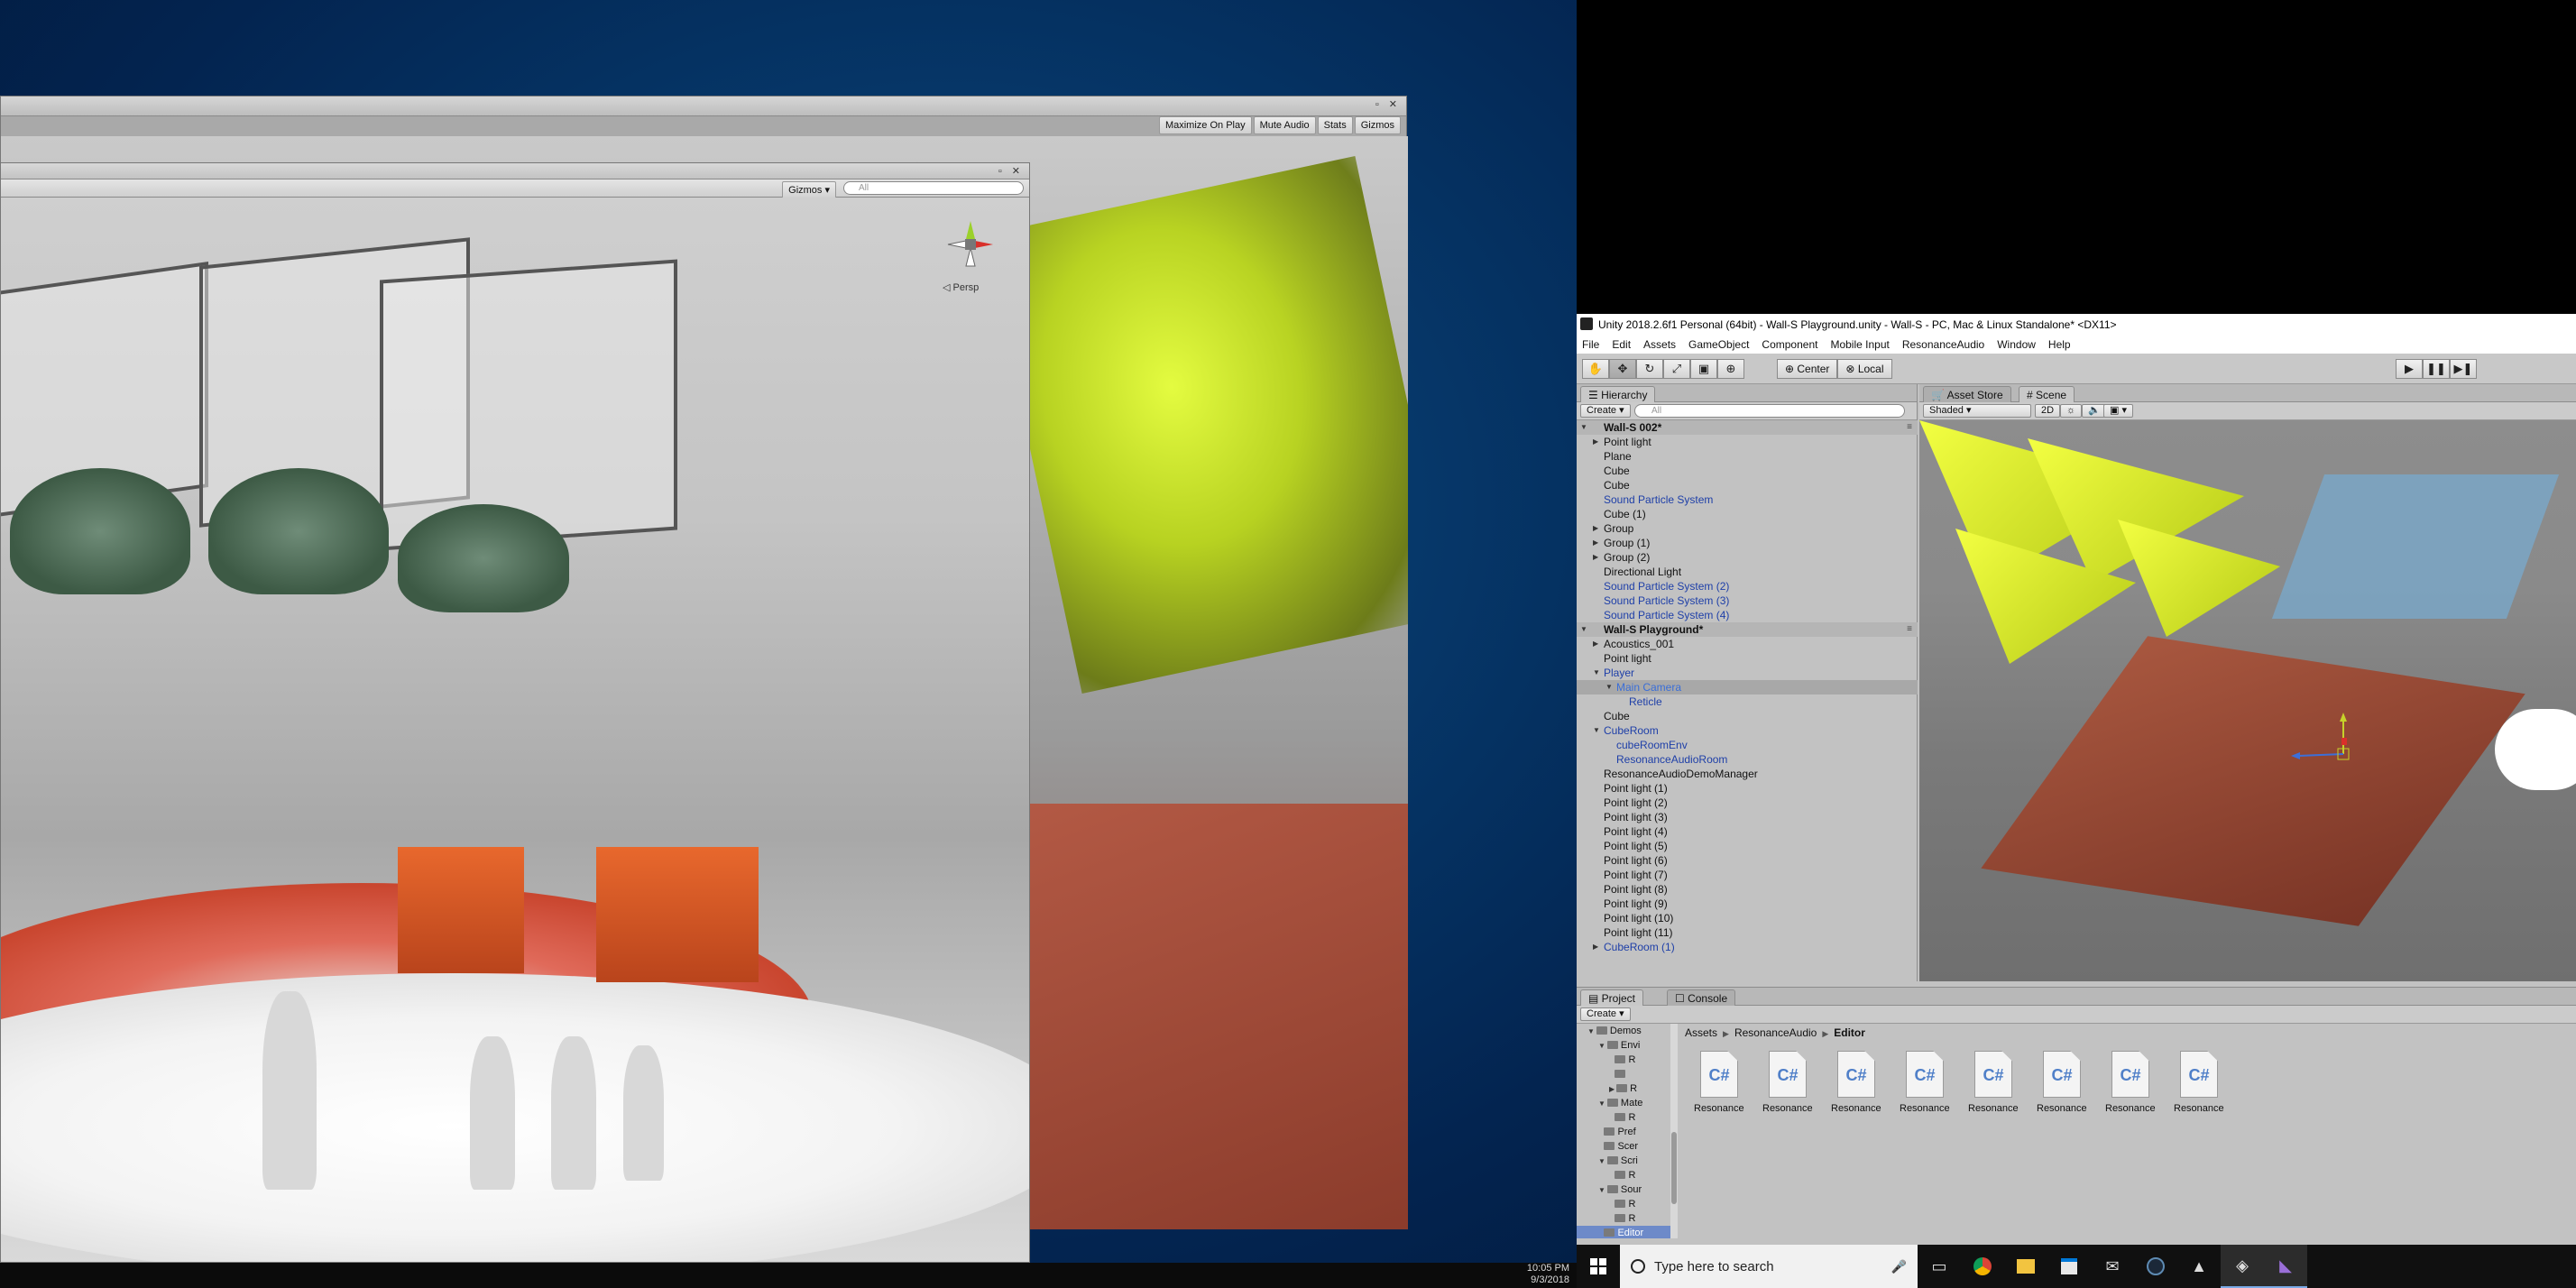 The image size is (2576, 1288). What do you see at coordinates (2247, 700) in the screenshot?
I see `scene-viewport` at bounding box center [2247, 700].